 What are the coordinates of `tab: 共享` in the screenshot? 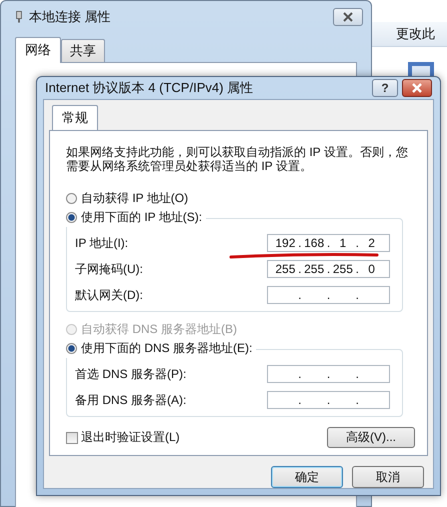 It's located at (83, 50).